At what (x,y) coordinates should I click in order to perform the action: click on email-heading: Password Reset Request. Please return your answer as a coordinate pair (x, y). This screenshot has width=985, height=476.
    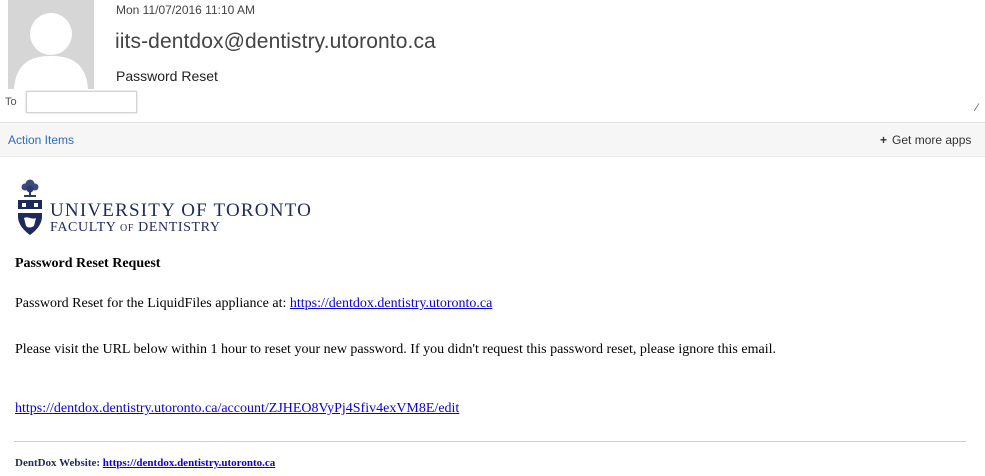
    Looking at the image, I should click on (88, 263).